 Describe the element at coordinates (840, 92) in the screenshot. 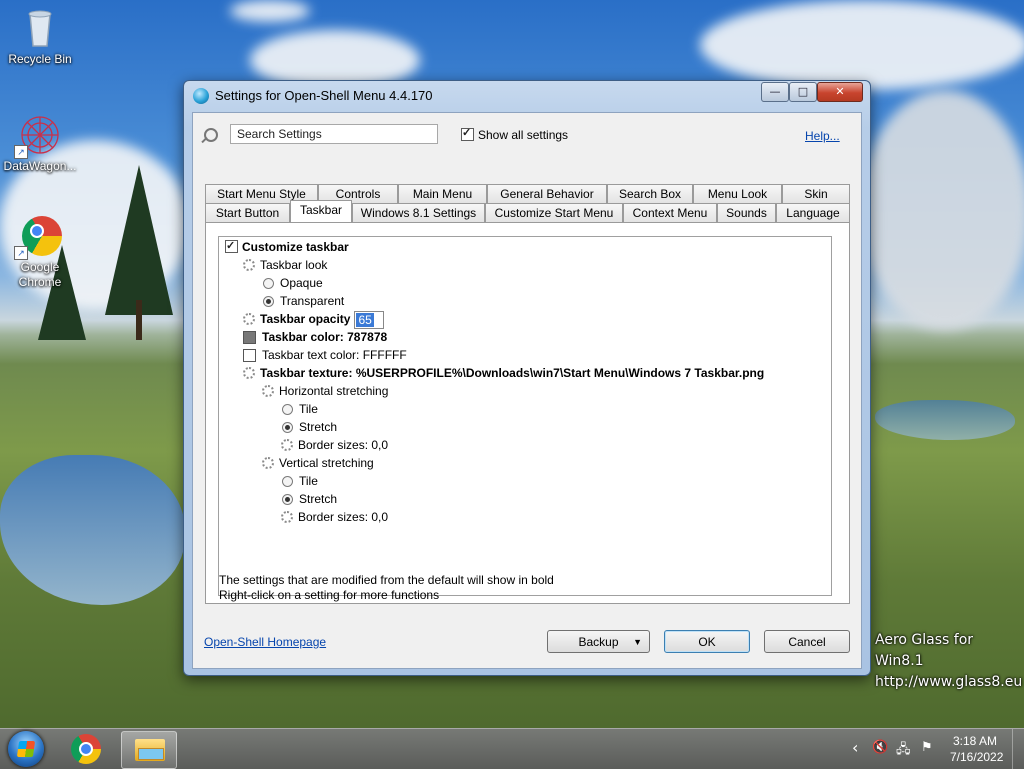

I see `close-button: ✕` at that location.